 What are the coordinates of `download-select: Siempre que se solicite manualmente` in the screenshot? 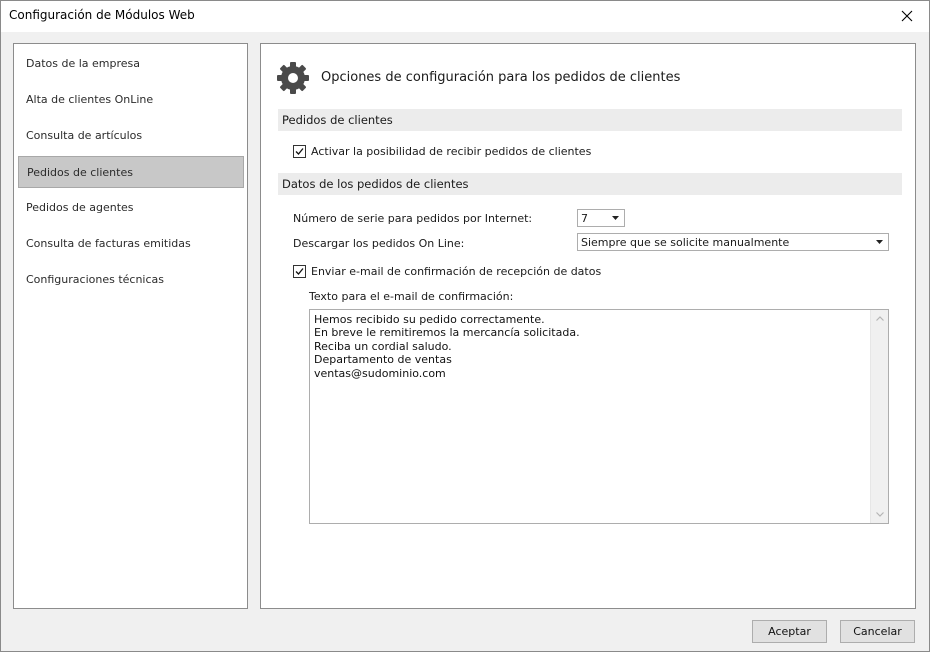 It's located at (733, 242).